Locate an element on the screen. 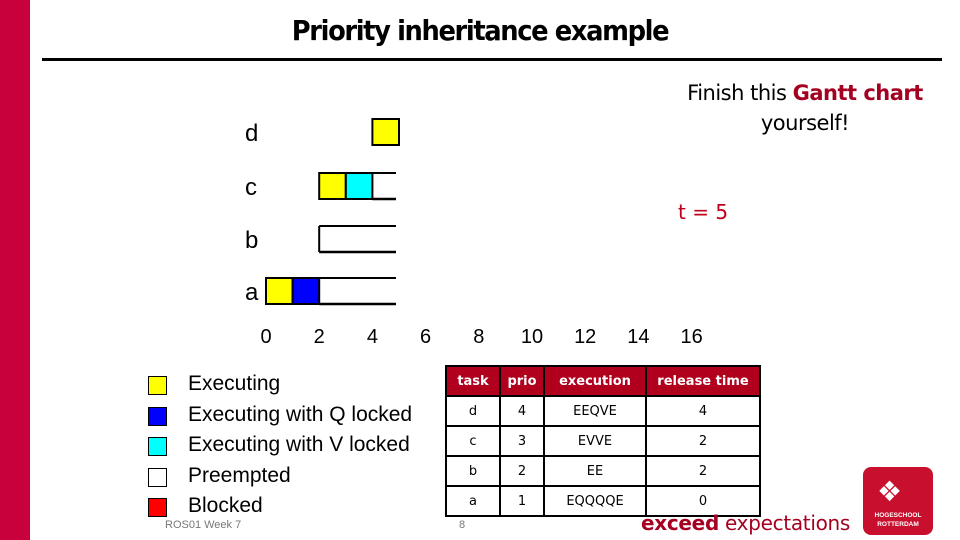 Image resolution: width=960 pixels, height=540 pixels. task-label-a: a is located at coordinates (252, 292).